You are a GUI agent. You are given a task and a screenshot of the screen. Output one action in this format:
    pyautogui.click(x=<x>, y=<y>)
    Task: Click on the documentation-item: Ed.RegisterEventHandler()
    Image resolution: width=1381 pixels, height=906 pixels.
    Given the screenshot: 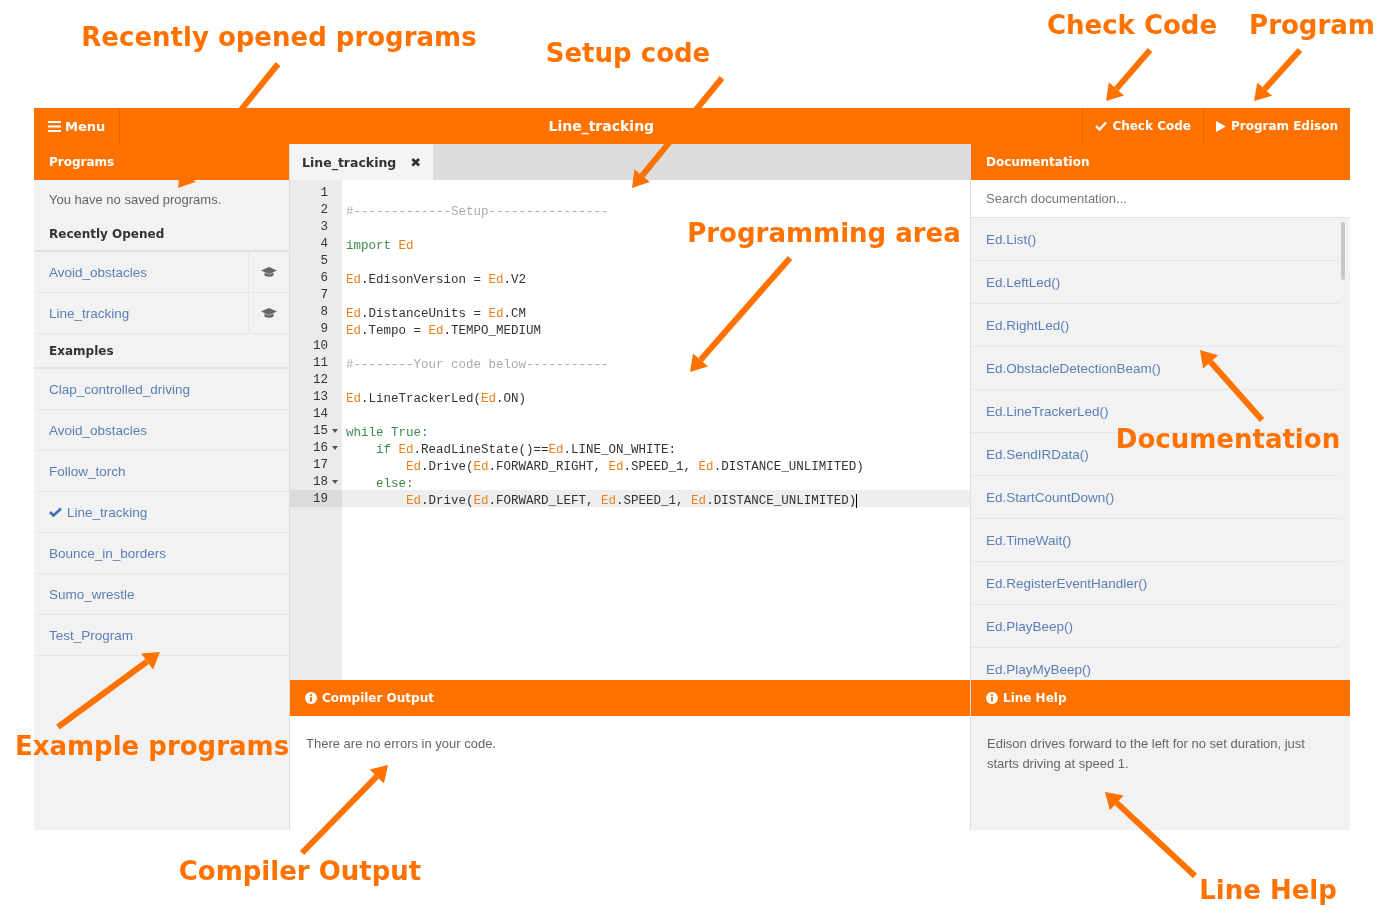 What is the action you would take?
    pyautogui.click(x=1067, y=583)
    